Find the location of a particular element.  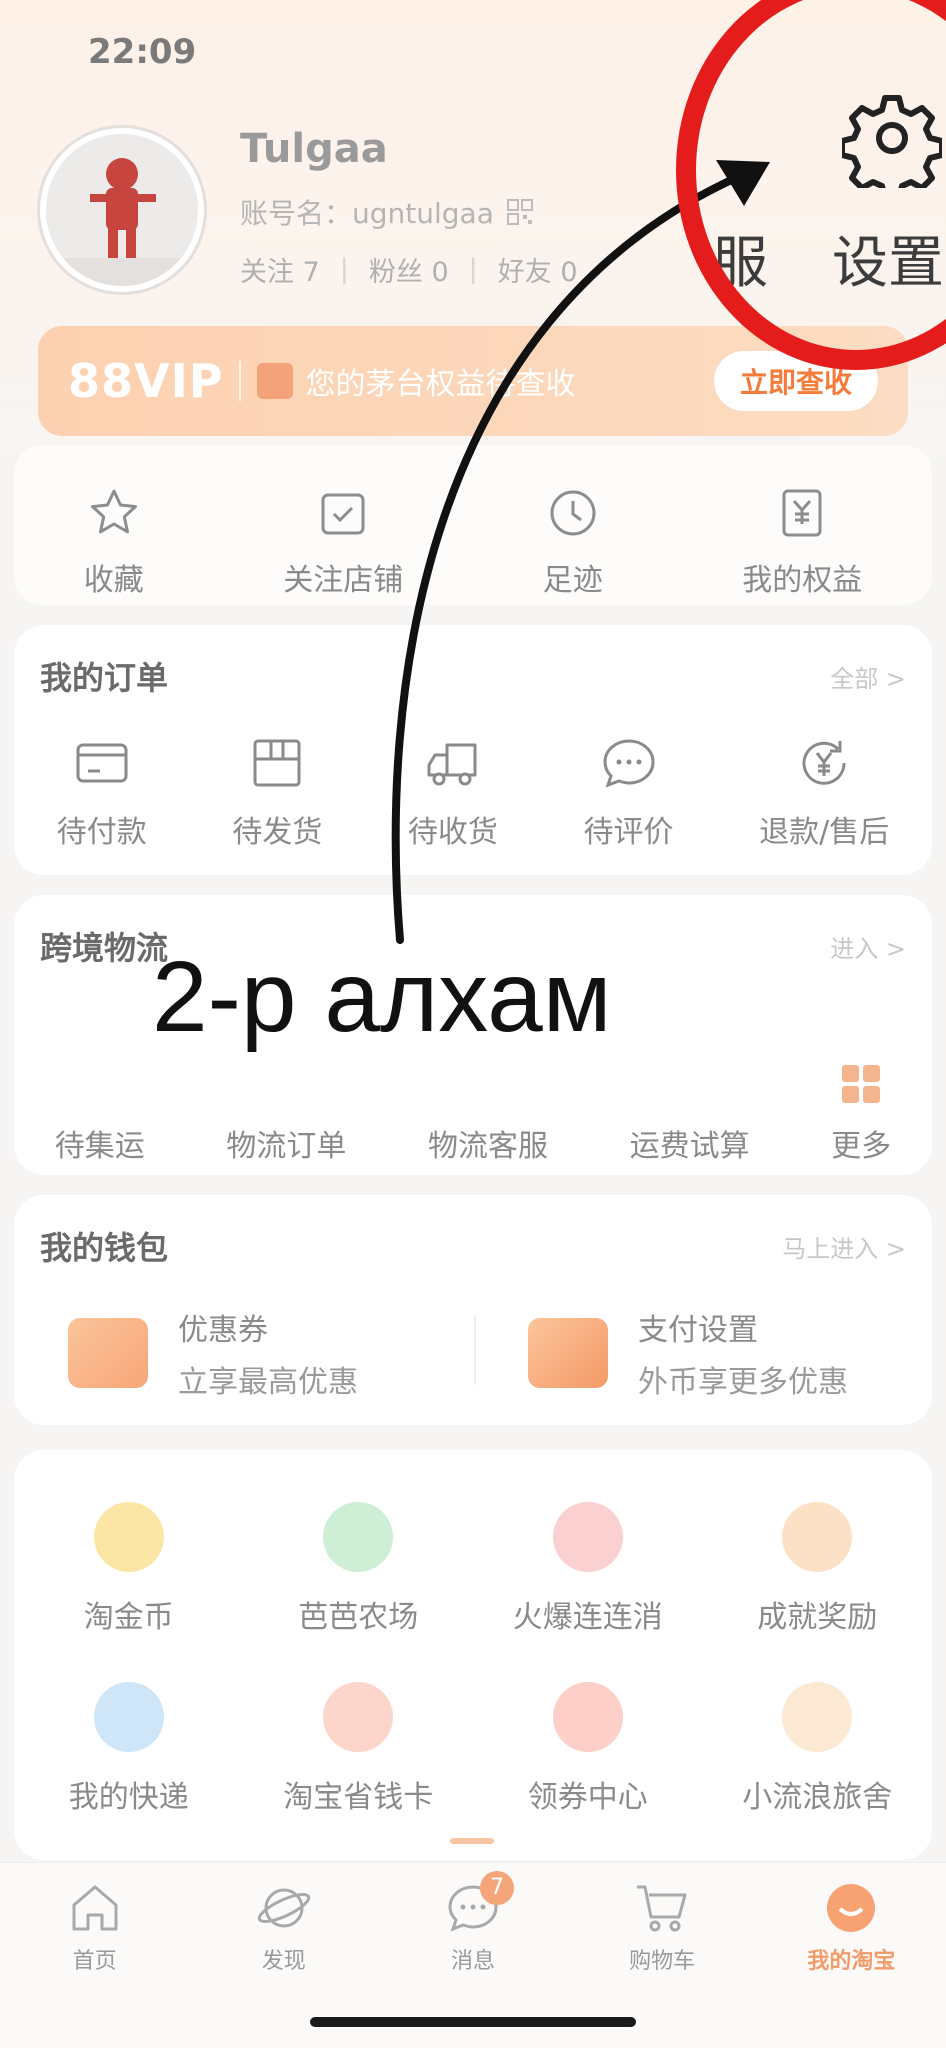

tab-label: 消息 is located at coordinates (472, 1961).